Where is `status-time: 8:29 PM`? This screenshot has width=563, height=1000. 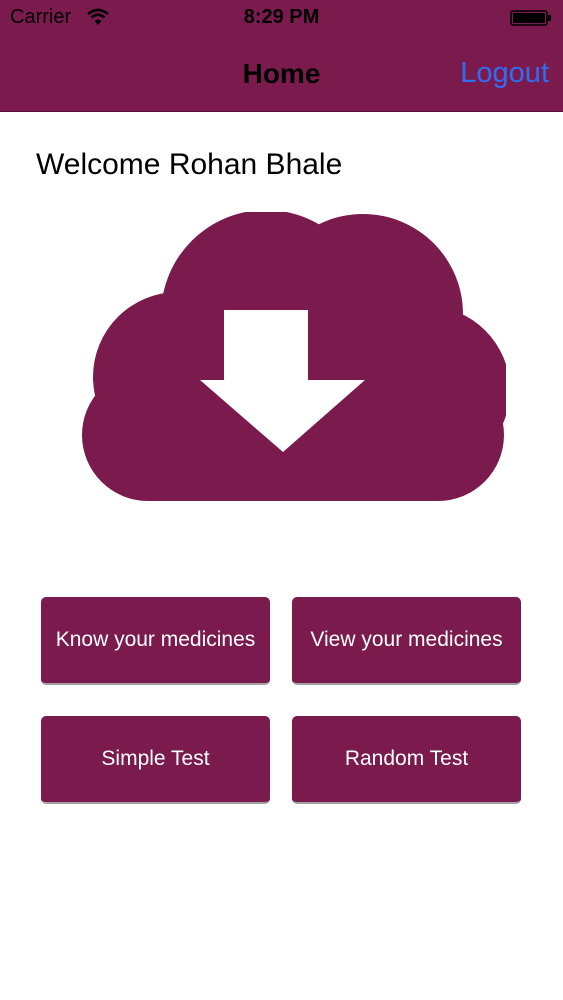
status-time: 8:29 PM is located at coordinates (281, 17).